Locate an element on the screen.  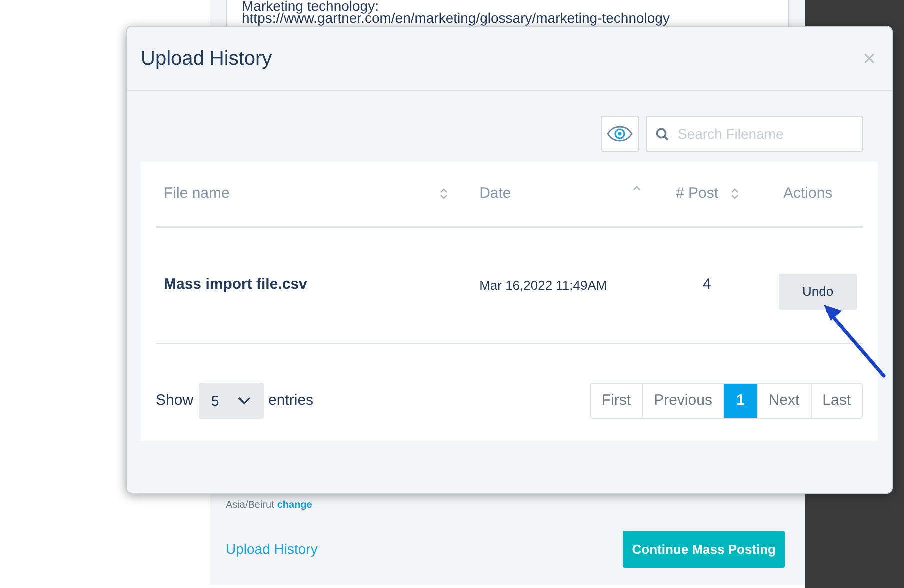
chevron-down-icon is located at coordinates (244, 401).